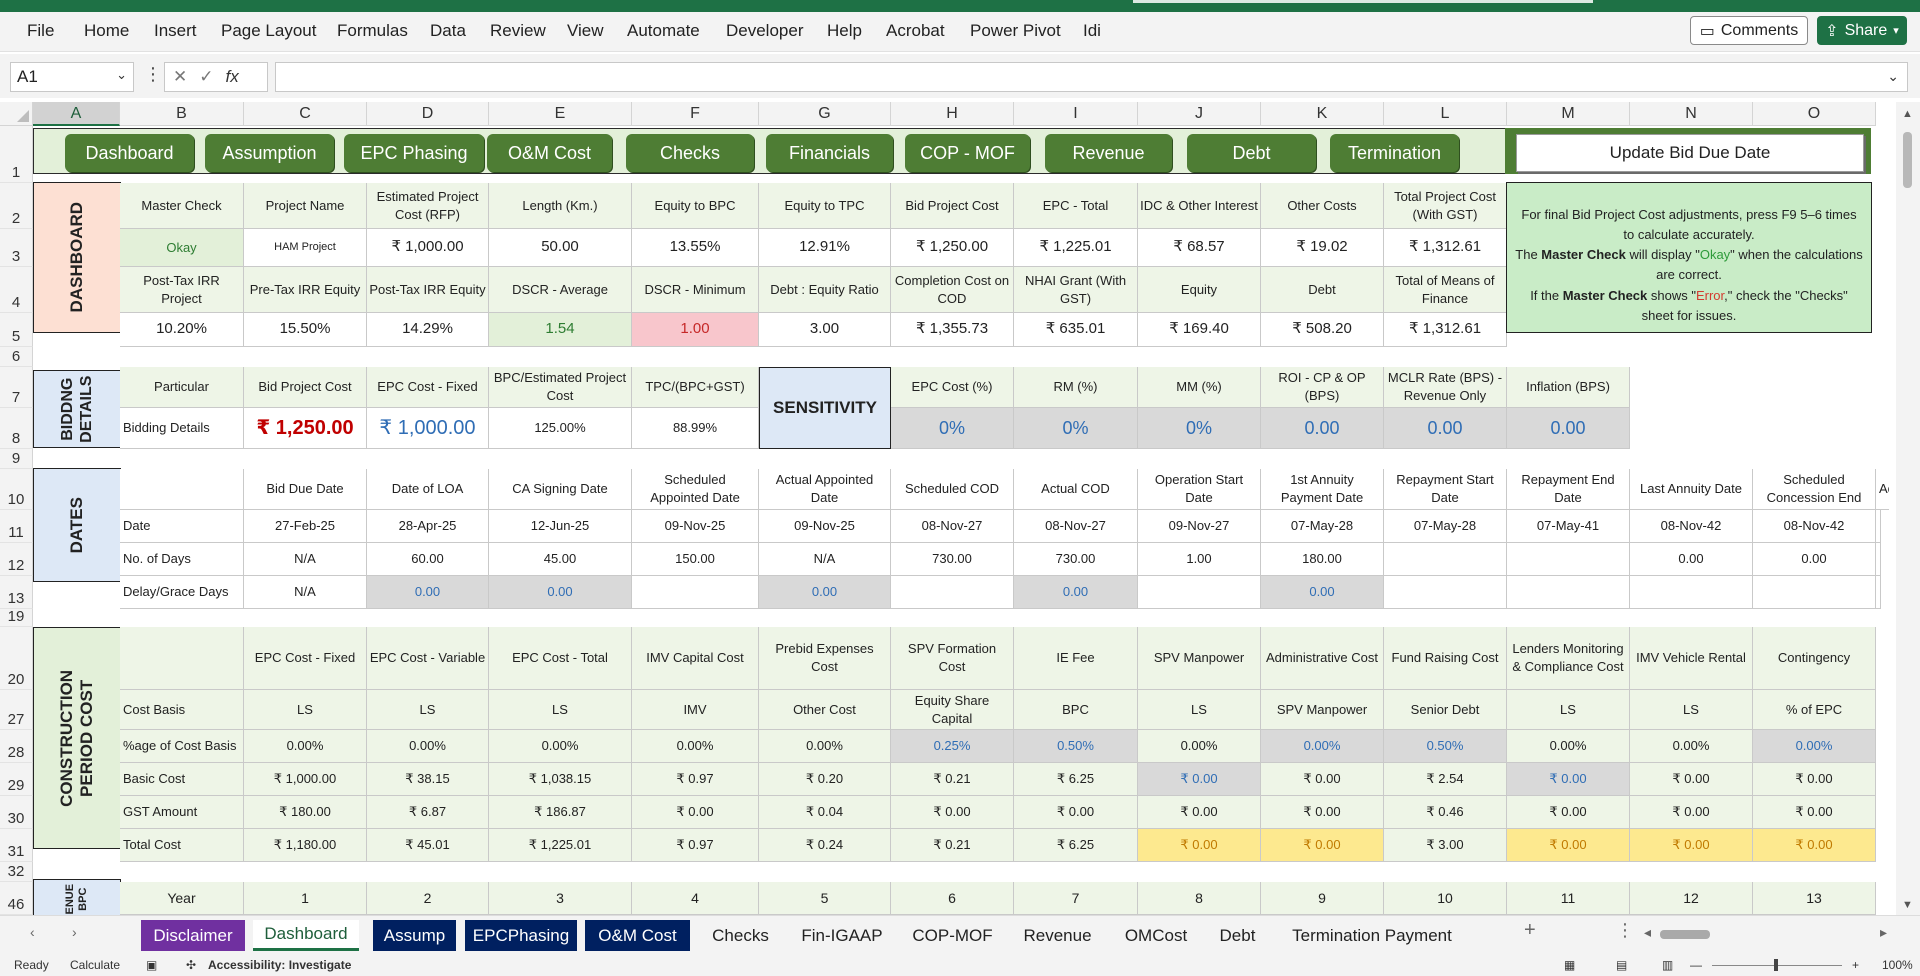 Image resolution: width=1920 pixels, height=976 pixels. Describe the element at coordinates (521, 935) in the screenshot. I see `sheet-tab-epcphasing: EPCPhasing` at that location.